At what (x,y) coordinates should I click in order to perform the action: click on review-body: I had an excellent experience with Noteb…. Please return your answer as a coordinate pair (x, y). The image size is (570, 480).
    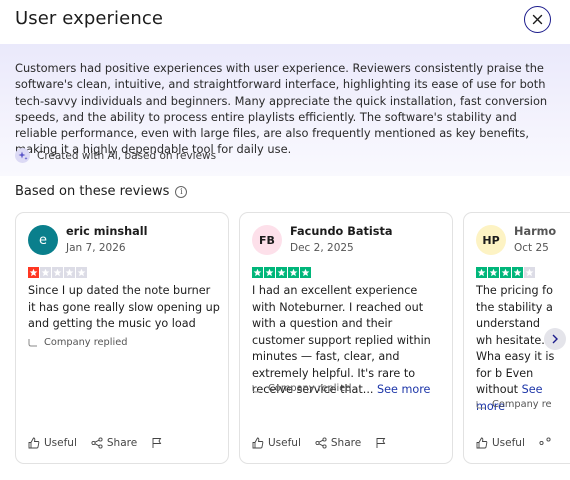
    Looking at the image, I should click on (341, 340).